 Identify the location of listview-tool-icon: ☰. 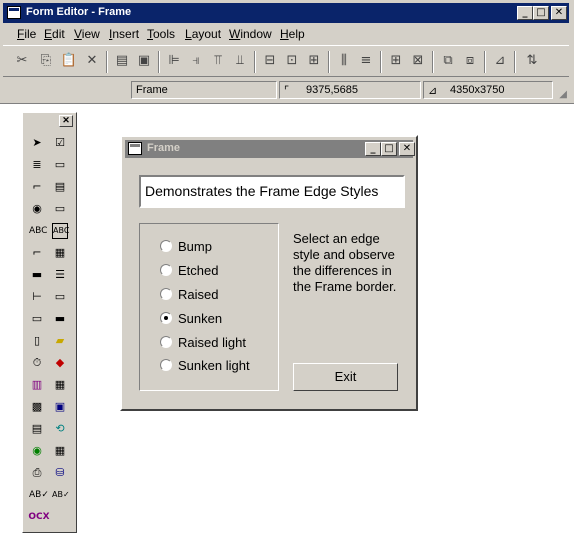
(60, 275).